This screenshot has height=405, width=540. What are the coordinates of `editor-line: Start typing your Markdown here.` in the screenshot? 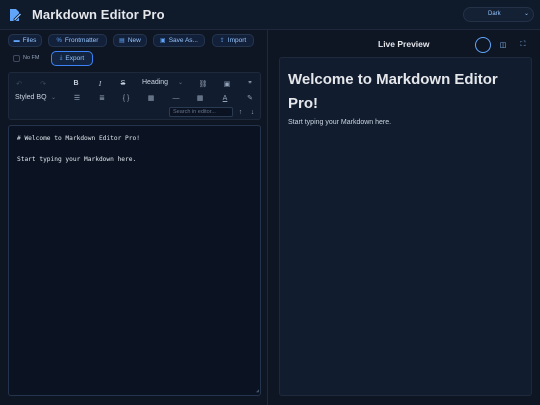 It's located at (77, 159).